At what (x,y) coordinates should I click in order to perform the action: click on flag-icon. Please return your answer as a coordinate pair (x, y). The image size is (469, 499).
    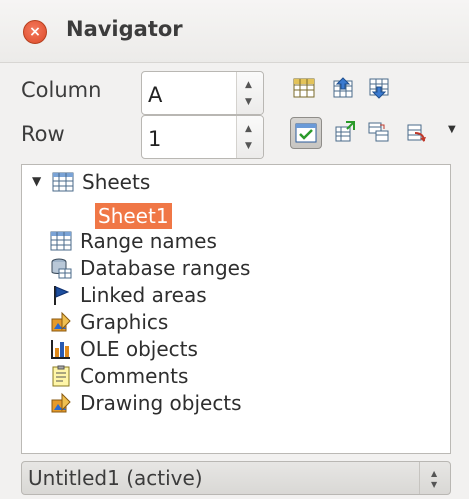
    Looking at the image, I should click on (62, 295).